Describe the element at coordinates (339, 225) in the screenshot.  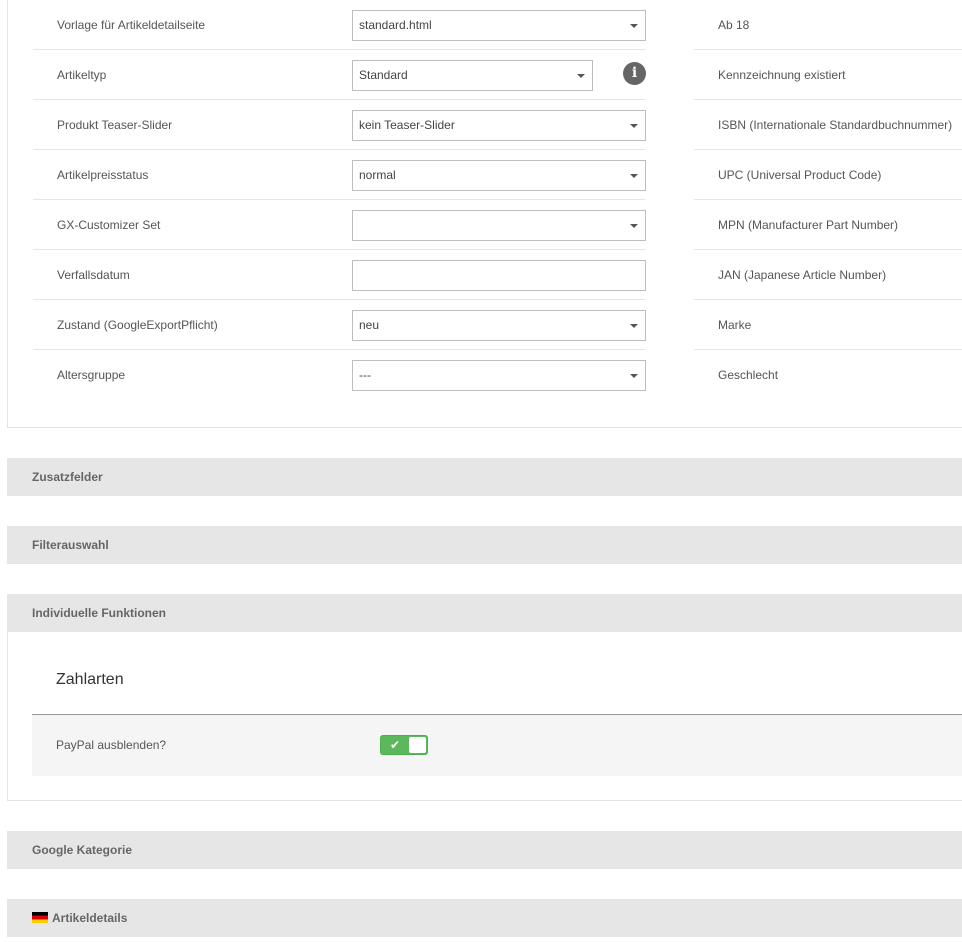
I see `field-row-customizer-set: GX-Customizer Set` at that location.